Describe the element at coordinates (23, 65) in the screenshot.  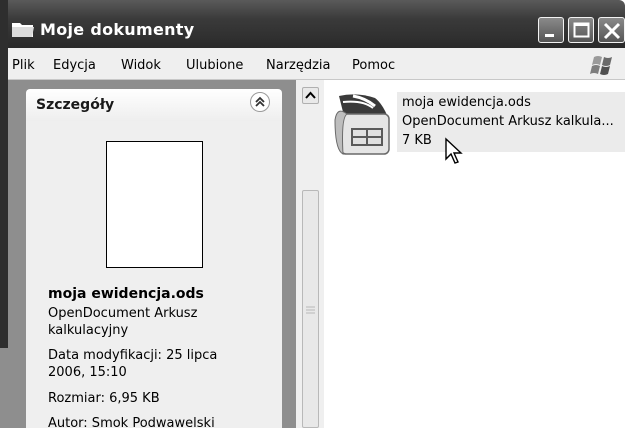
I see `menu-plik: Plik` at that location.